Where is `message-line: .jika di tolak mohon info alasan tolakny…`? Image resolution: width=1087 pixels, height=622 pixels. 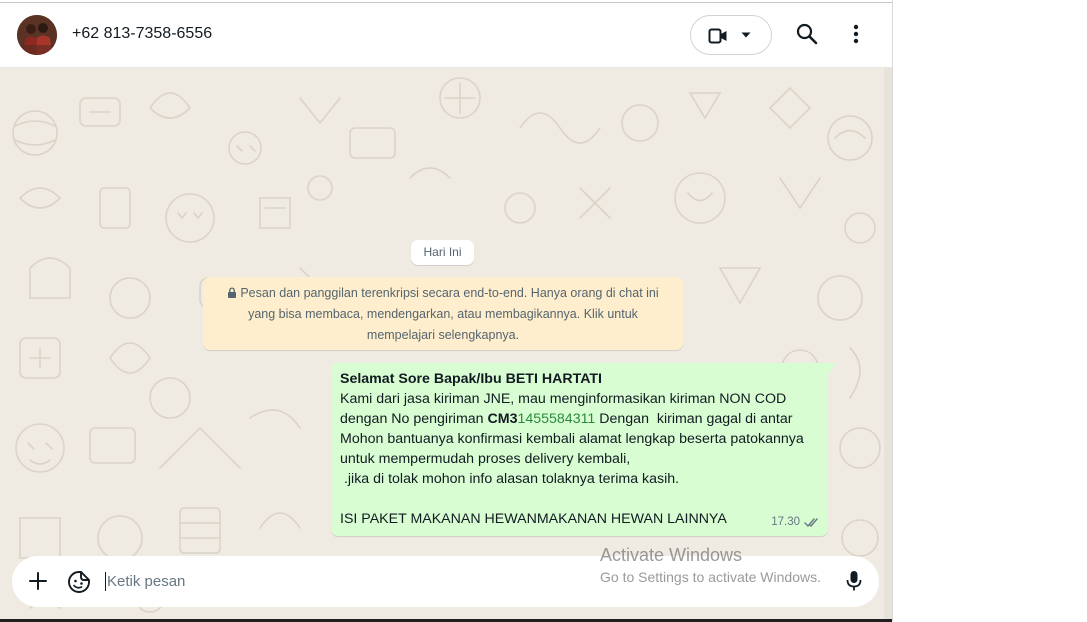 message-line: .jika di tolak mohon info alasan tolakny… is located at coordinates (510, 479).